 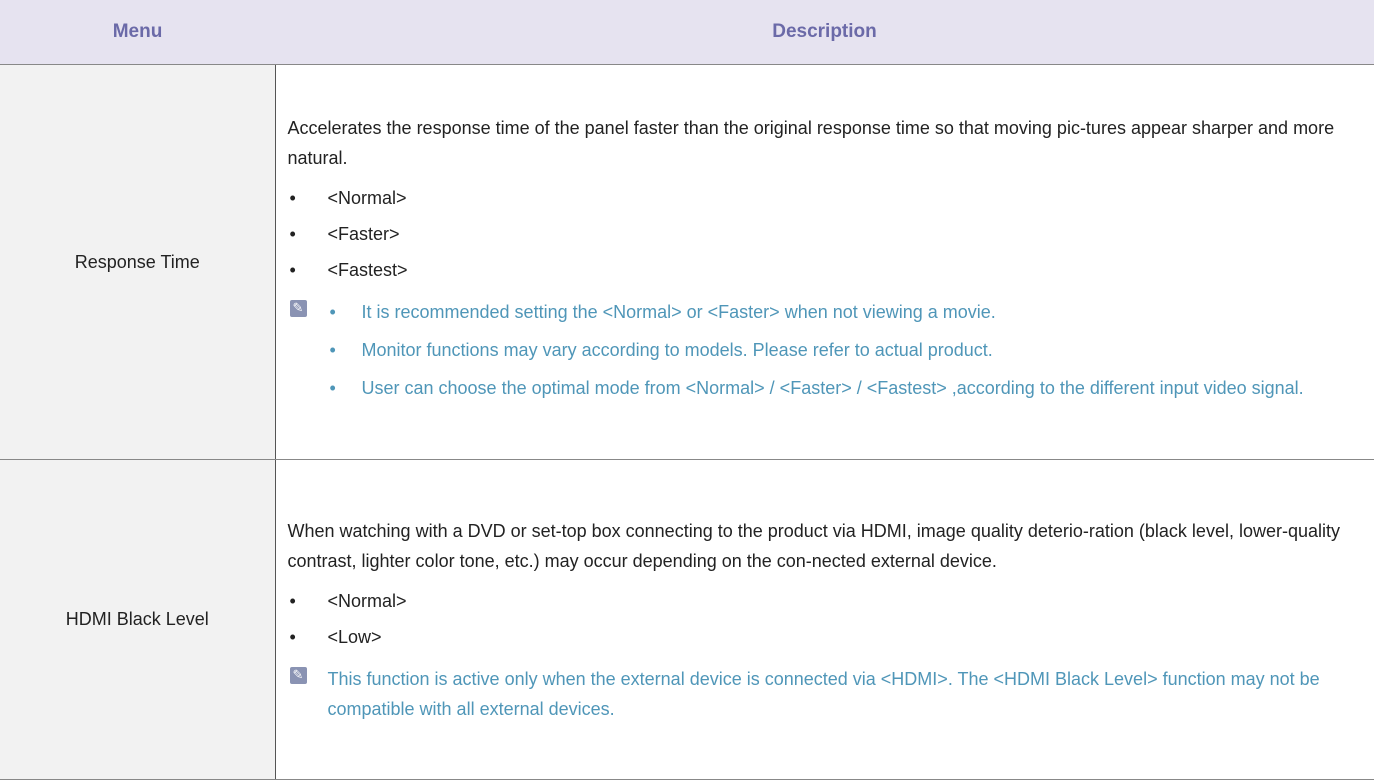 I want to click on hdmi-black-level-options: • <Normal> • <Low>, so click(x=831, y=619).